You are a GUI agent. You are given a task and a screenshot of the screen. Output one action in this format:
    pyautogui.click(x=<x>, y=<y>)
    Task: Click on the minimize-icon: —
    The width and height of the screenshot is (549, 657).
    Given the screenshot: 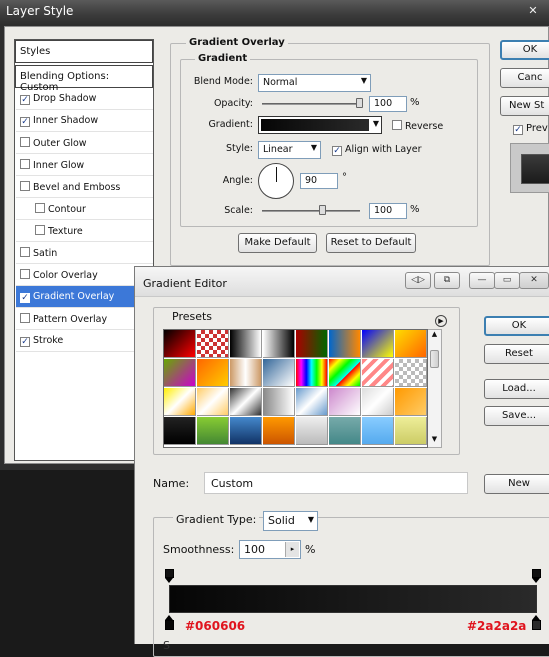 What is the action you would take?
    pyautogui.click(x=482, y=280)
    